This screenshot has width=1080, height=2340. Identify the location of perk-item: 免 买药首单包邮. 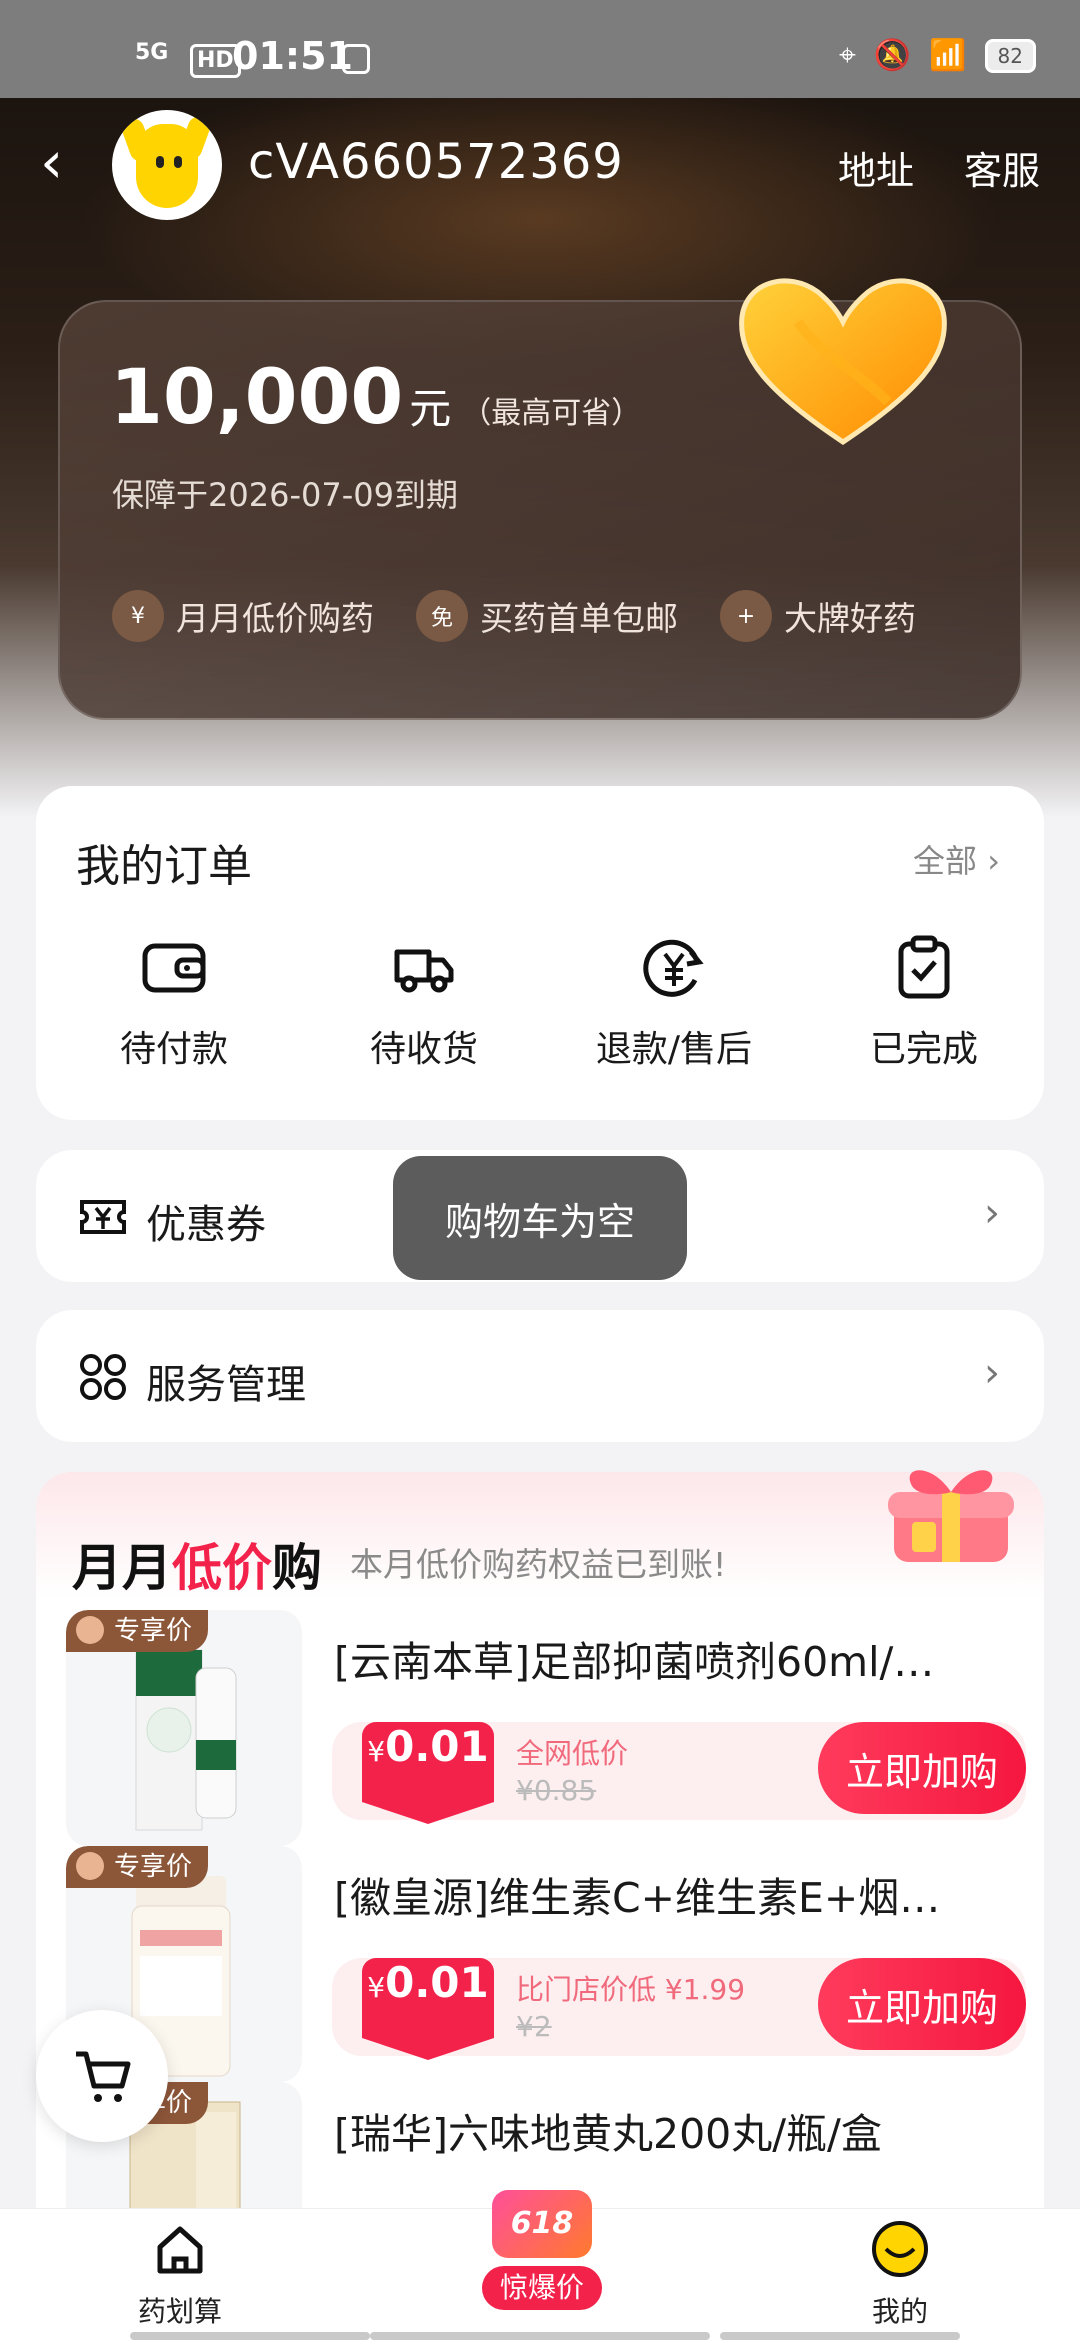
(547, 616).